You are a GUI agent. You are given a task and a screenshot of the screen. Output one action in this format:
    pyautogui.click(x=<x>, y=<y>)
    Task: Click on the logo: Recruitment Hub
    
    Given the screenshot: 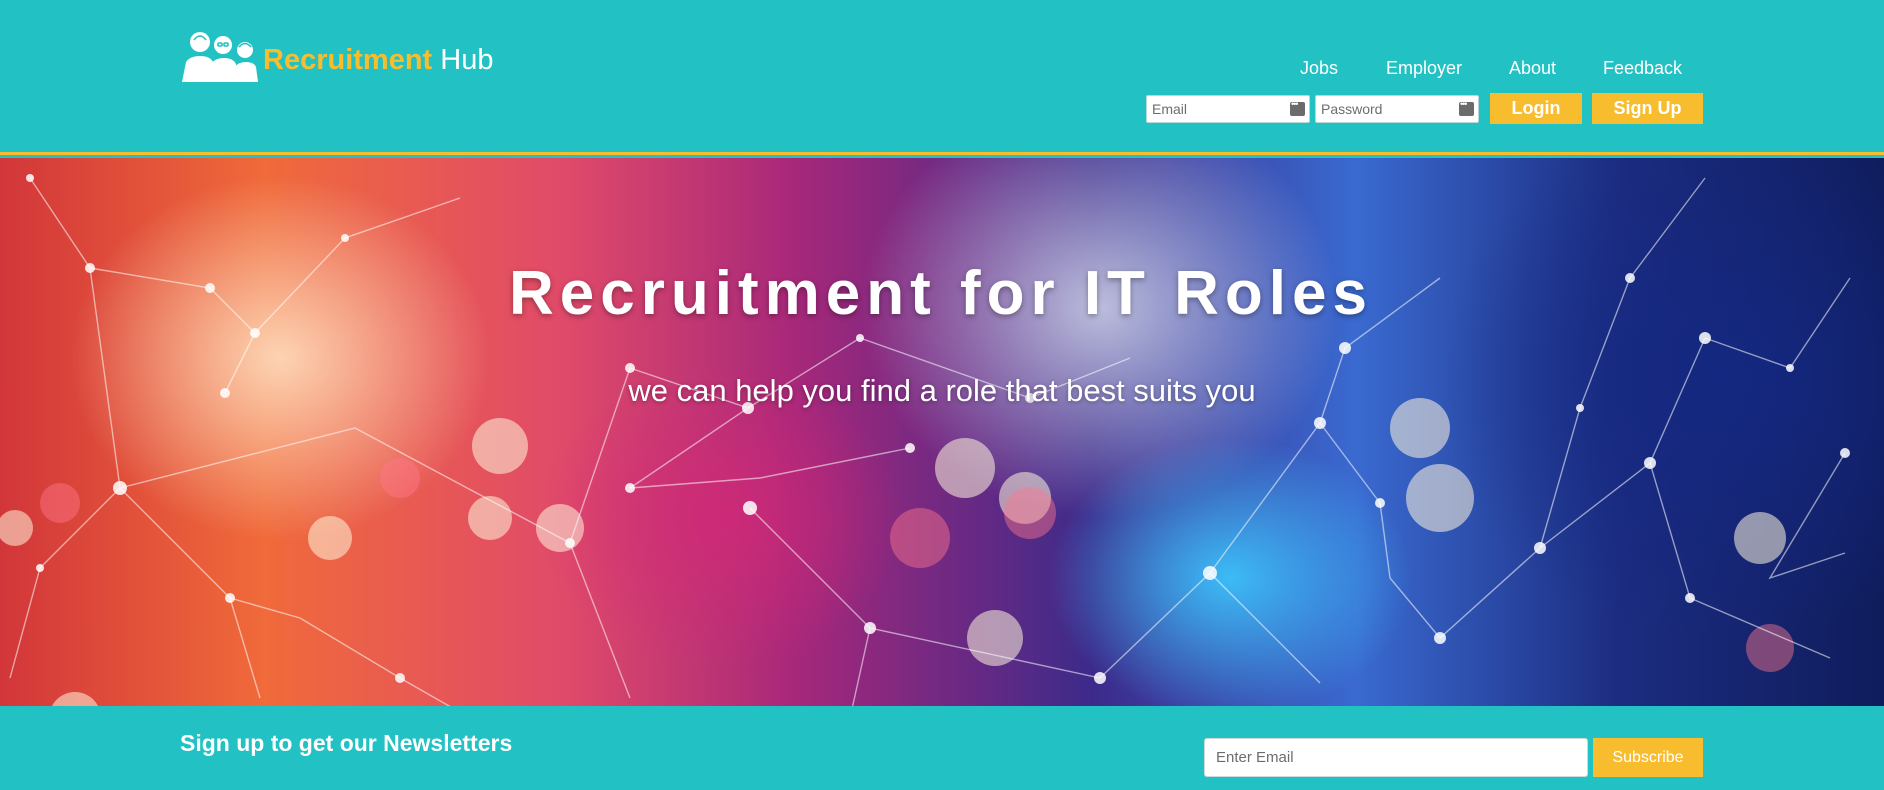 What is the action you would take?
    pyautogui.click(x=336, y=54)
    